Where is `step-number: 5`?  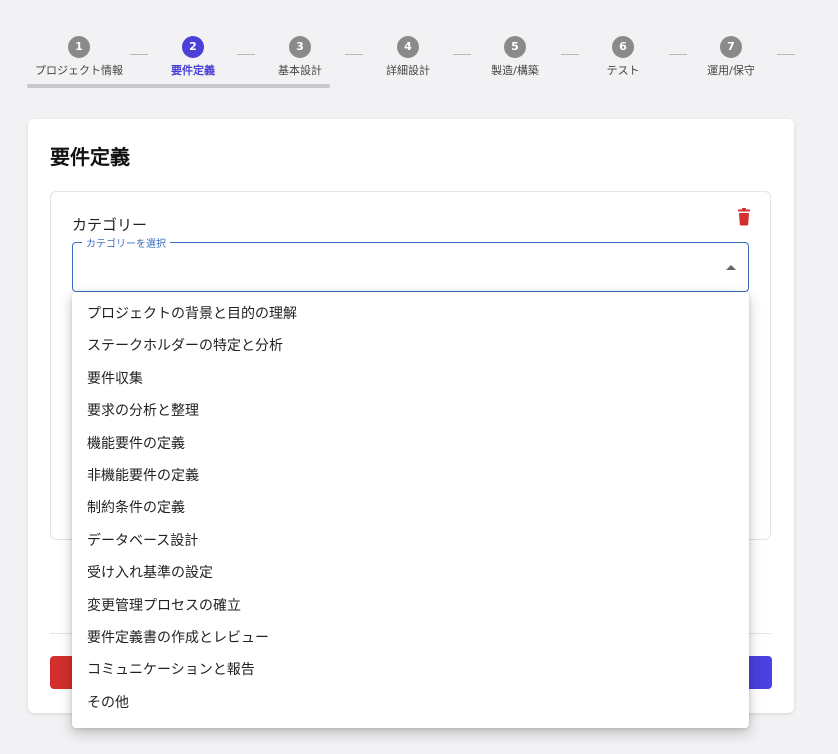 step-number: 5 is located at coordinates (515, 47).